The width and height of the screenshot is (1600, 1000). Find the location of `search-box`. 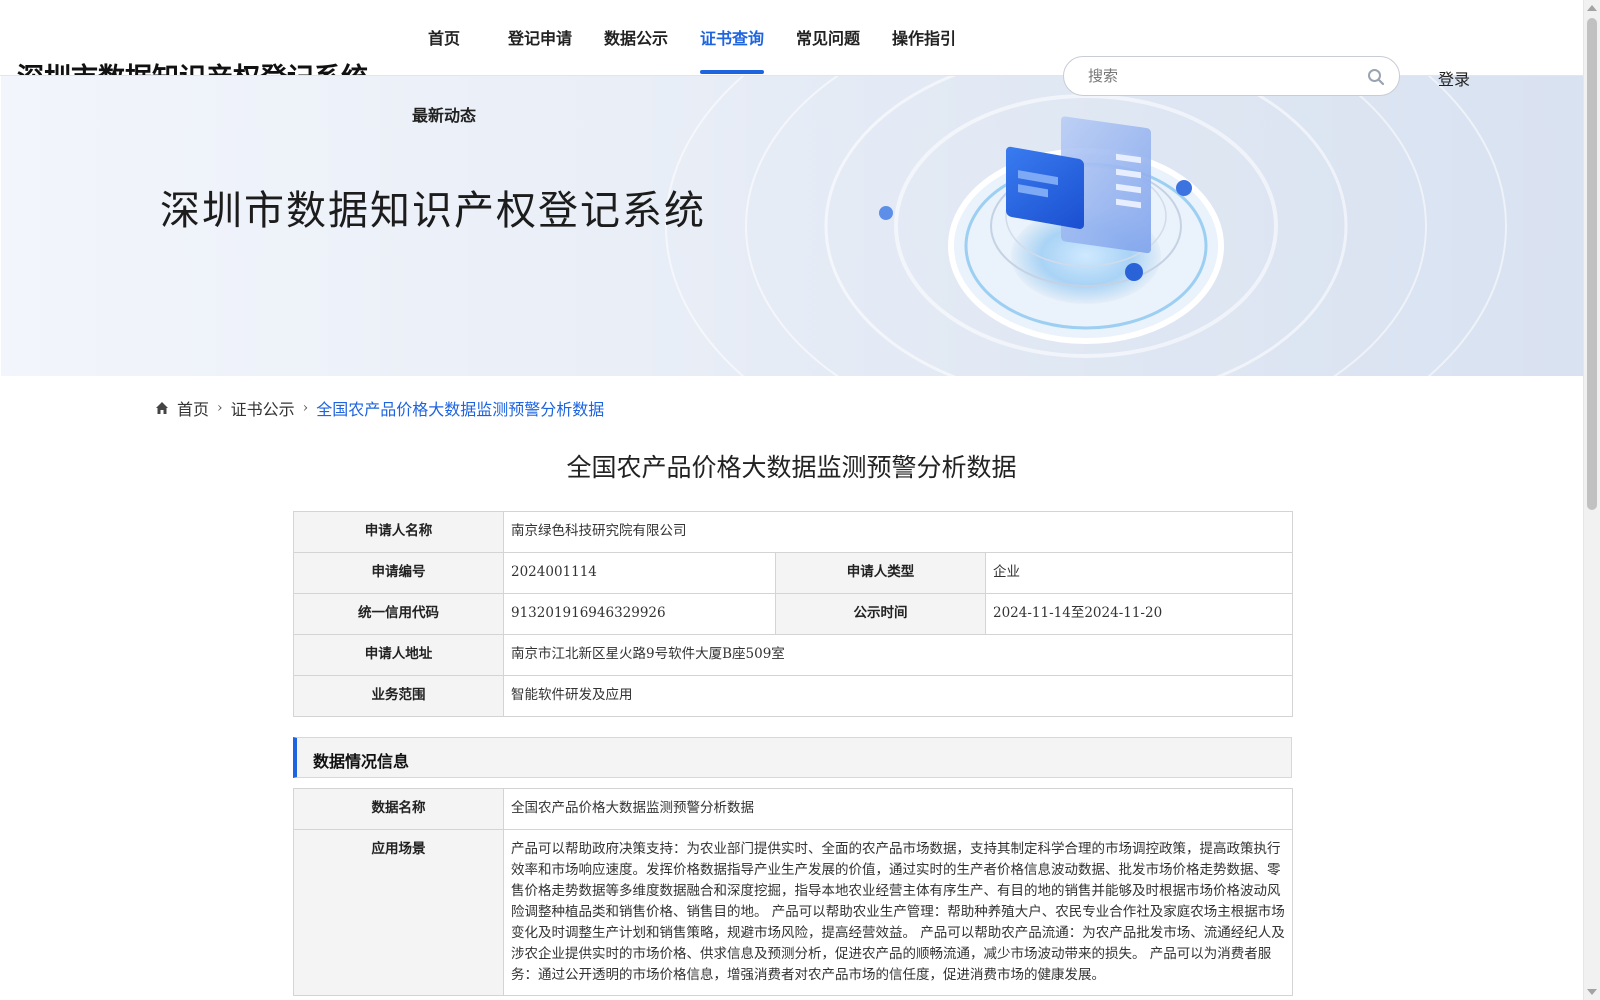

search-box is located at coordinates (1231, 76).